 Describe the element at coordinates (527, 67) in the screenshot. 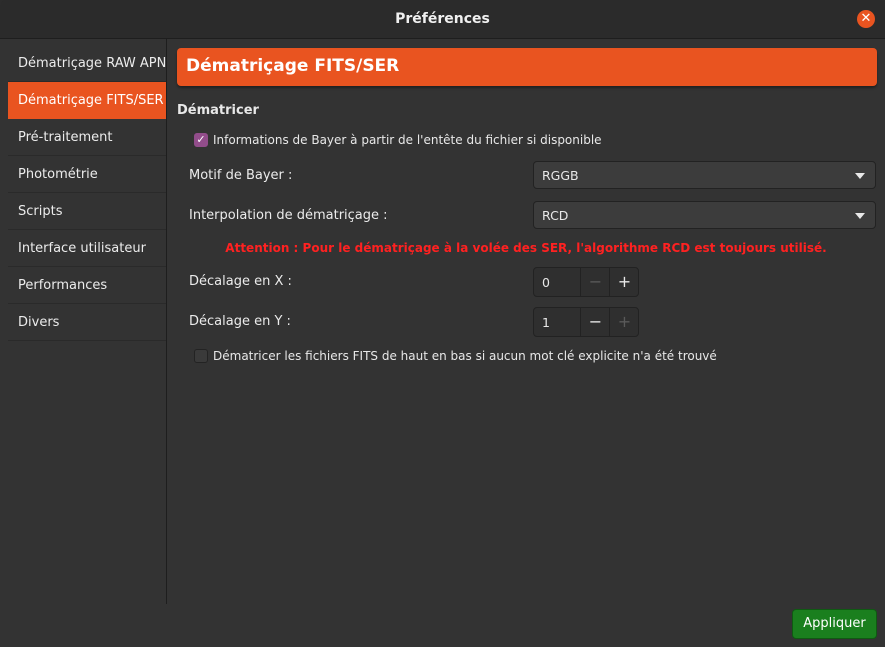

I see `page-header: Dématriçage FITS/SER` at that location.